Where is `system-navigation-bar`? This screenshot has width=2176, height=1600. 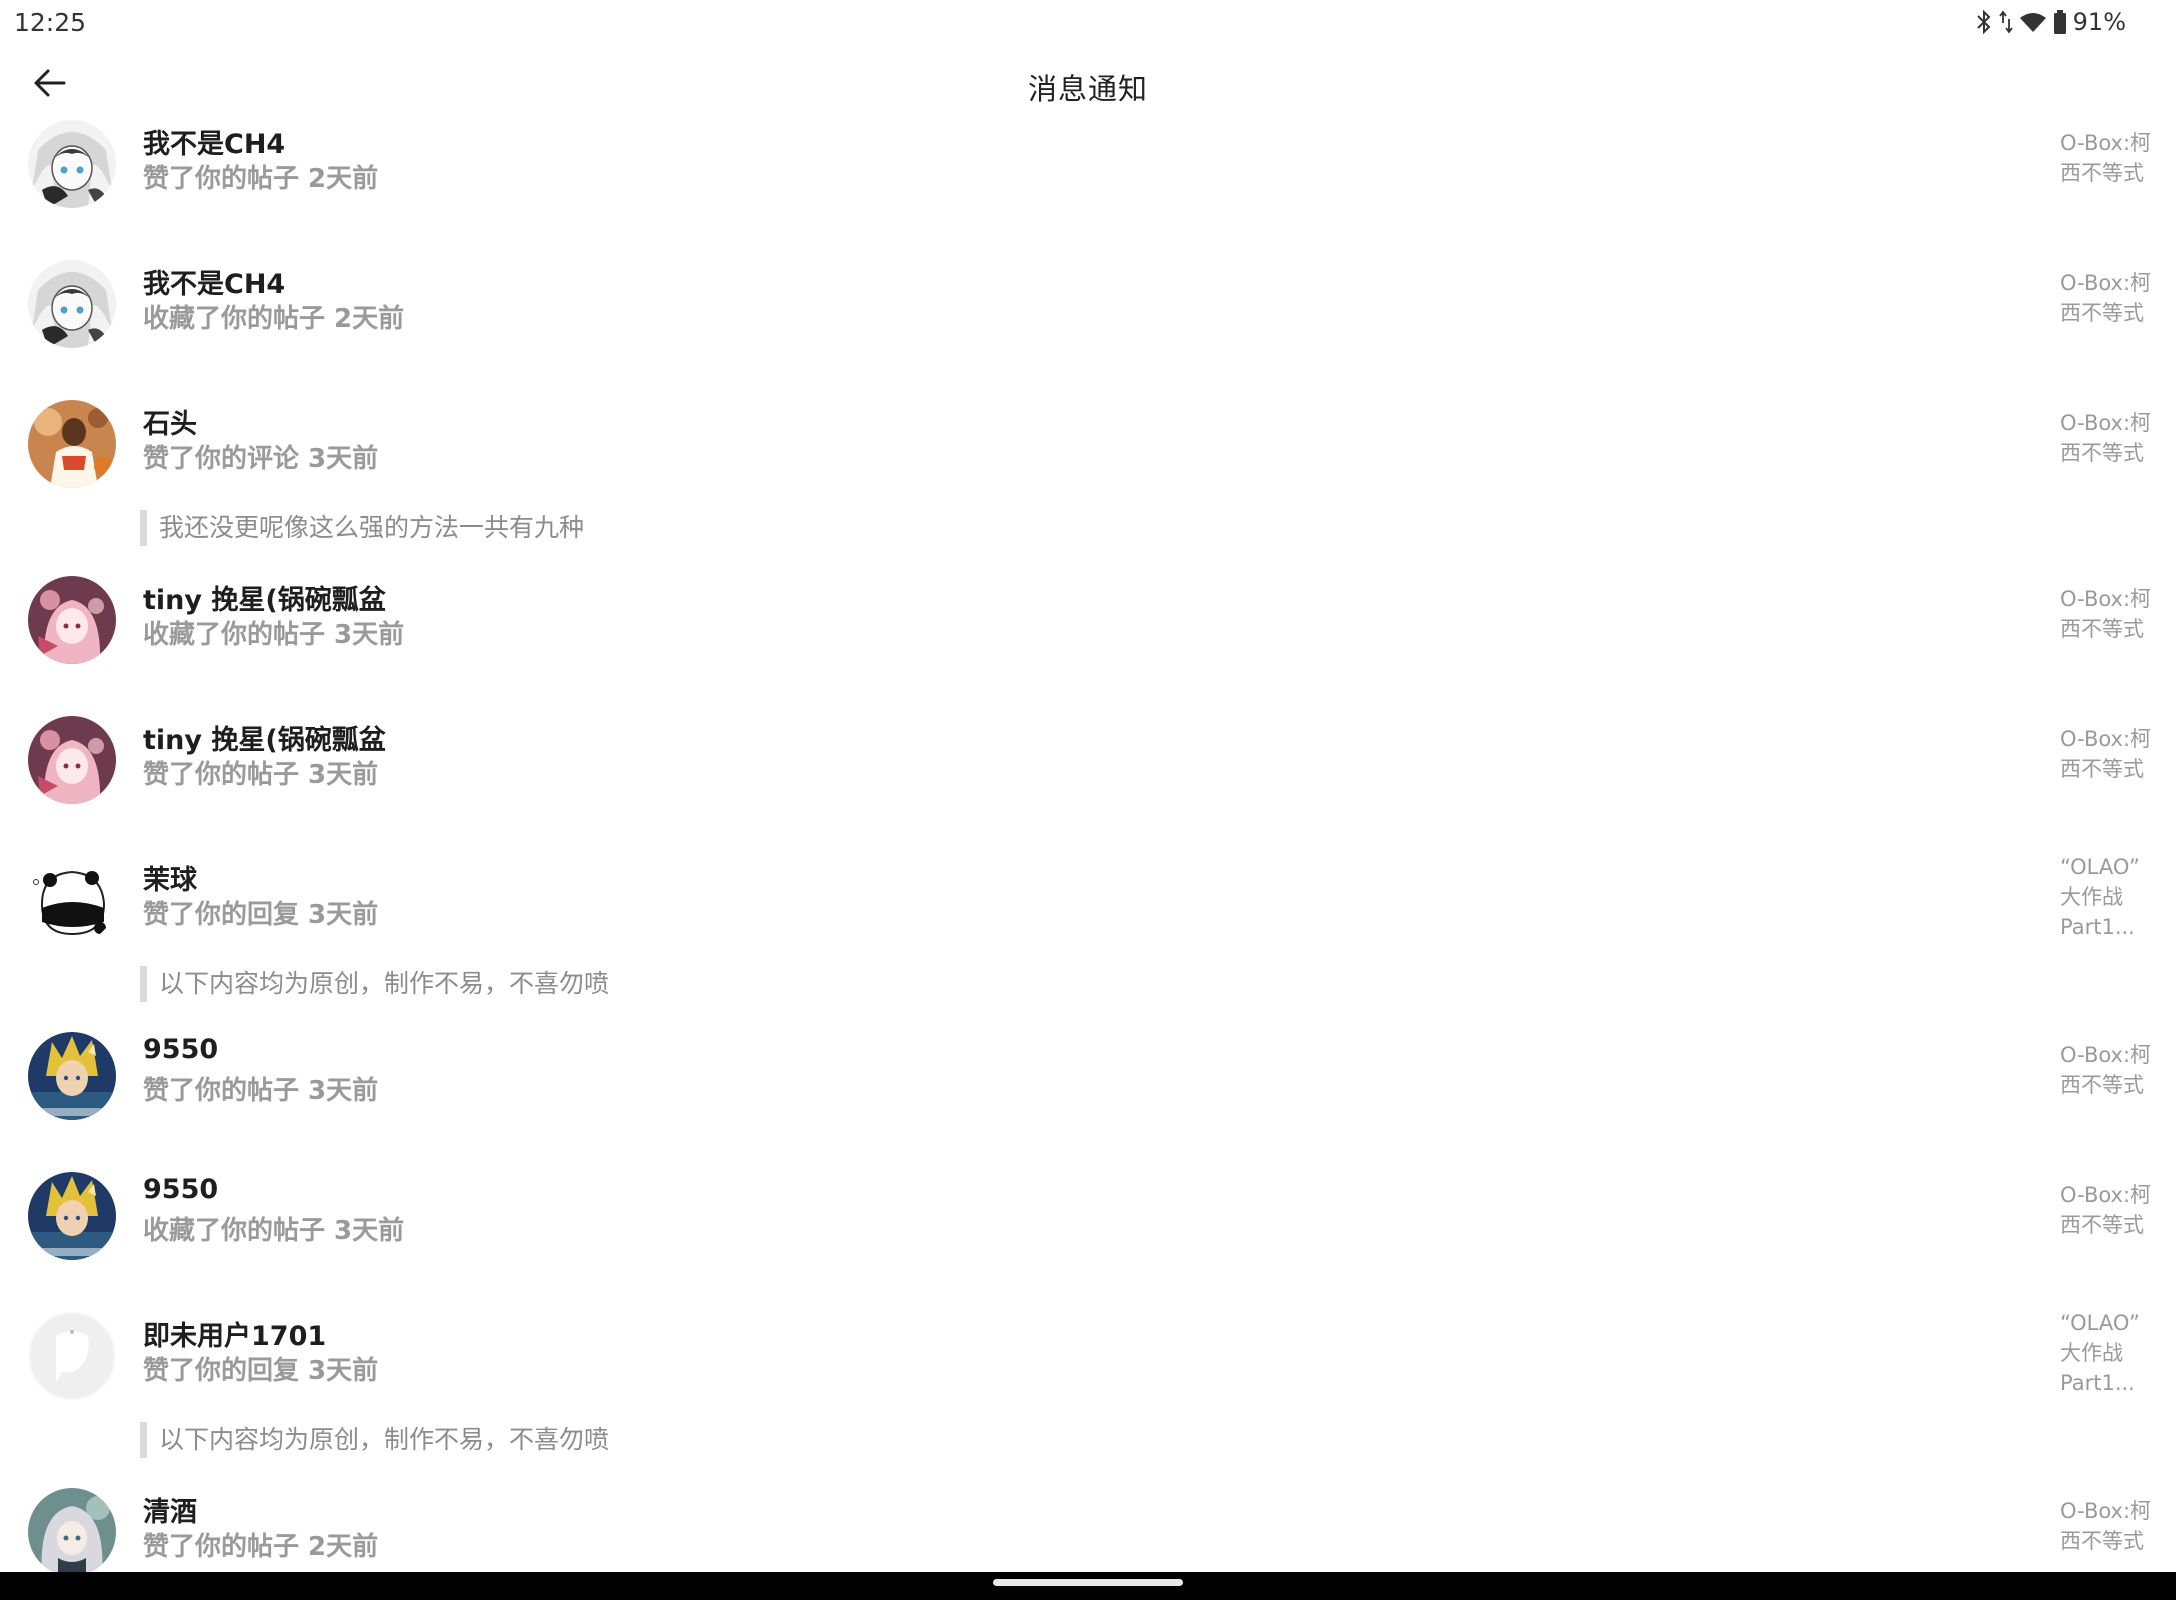
system-navigation-bar is located at coordinates (1088, 1586).